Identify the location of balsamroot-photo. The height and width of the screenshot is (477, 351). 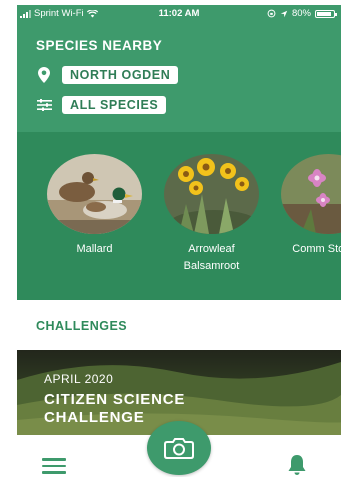
(211, 194).